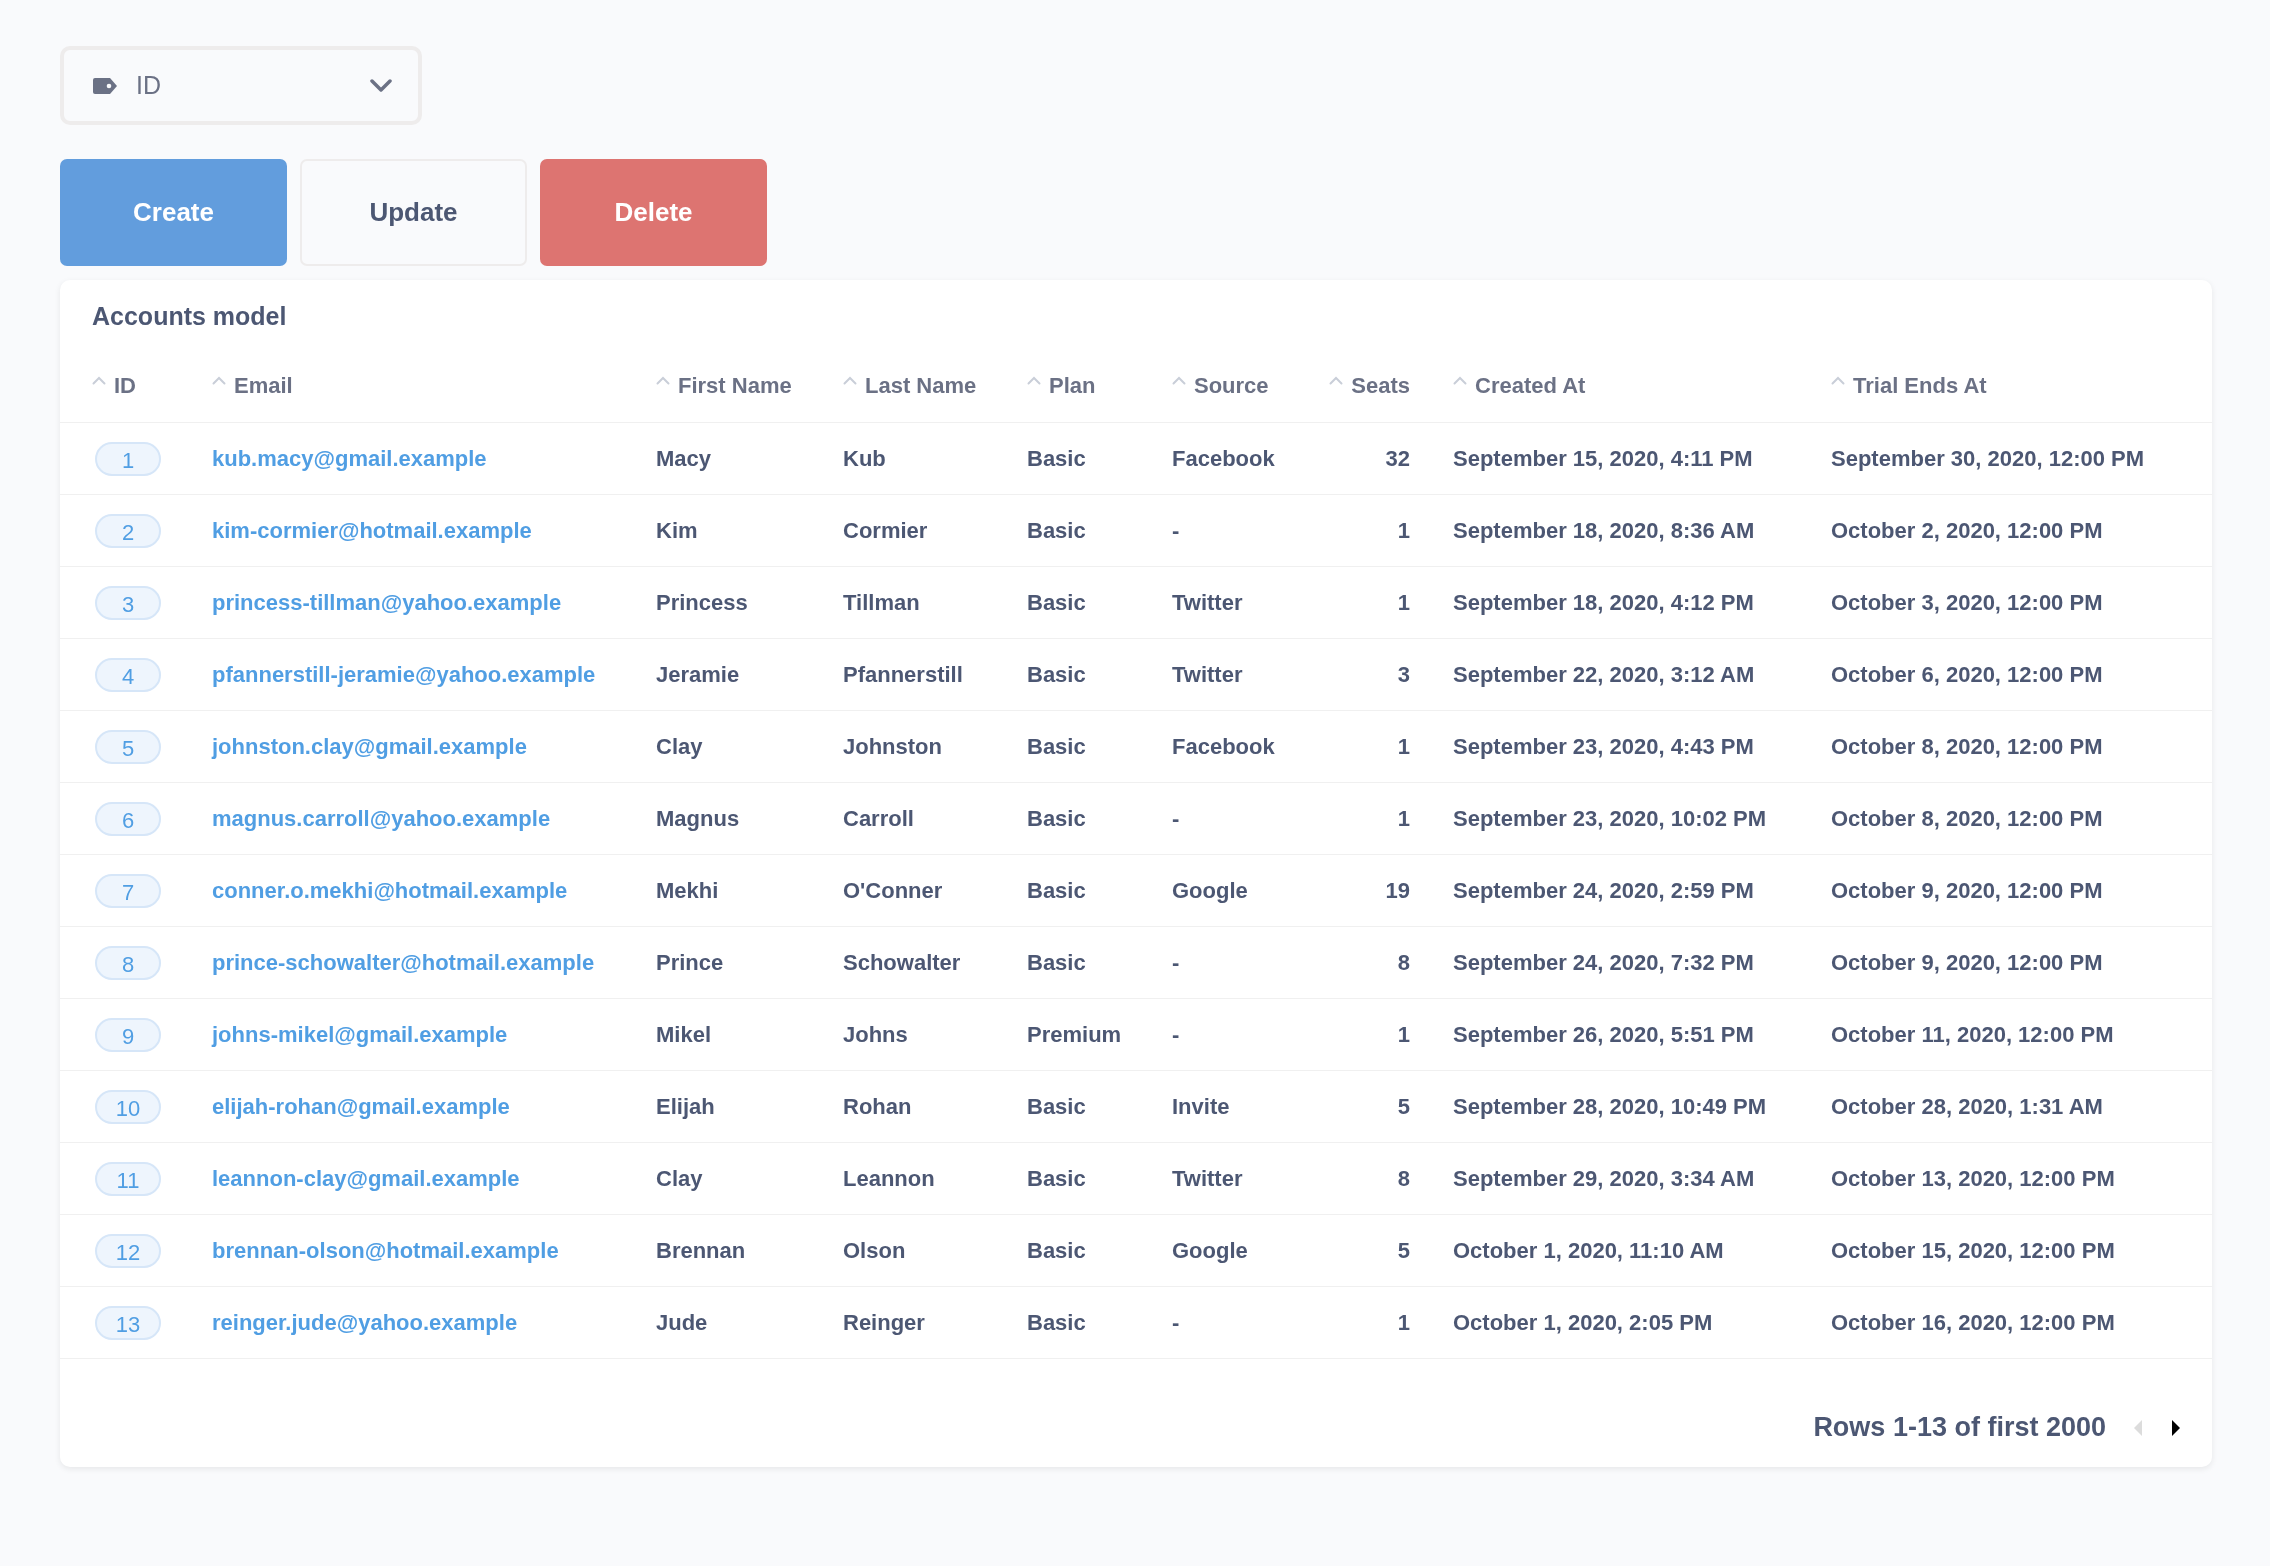 Image resolution: width=2270 pixels, height=1566 pixels. I want to click on triangle-right-icon, so click(2176, 1427).